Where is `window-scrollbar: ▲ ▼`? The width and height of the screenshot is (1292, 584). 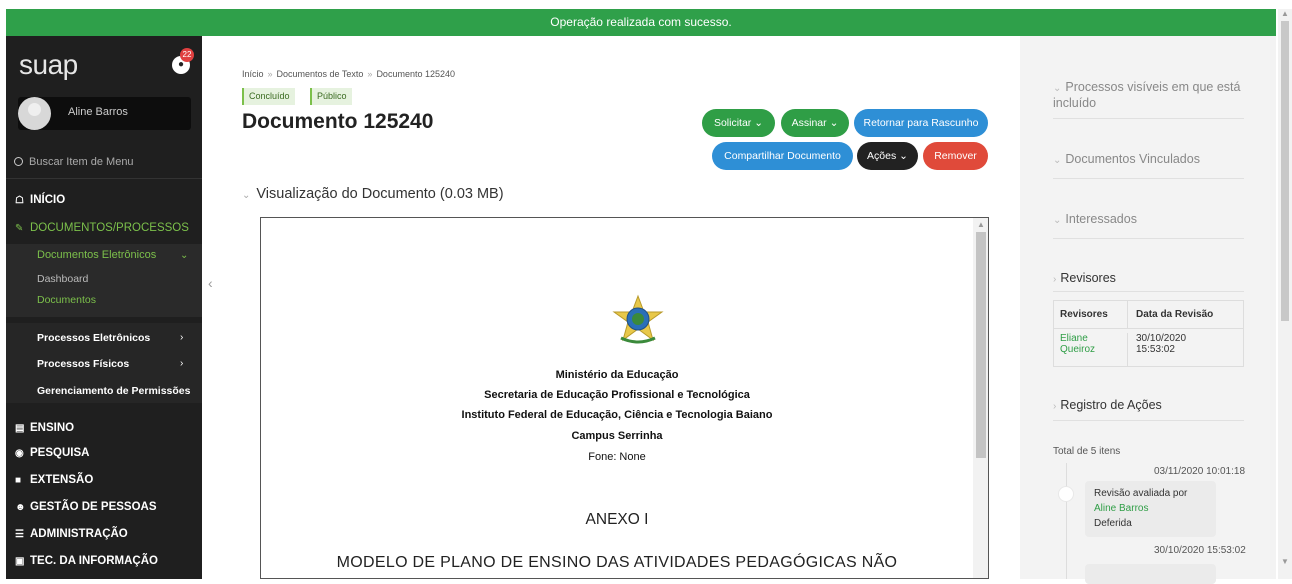 window-scrollbar: ▲ ▼ is located at coordinates (1285, 294).